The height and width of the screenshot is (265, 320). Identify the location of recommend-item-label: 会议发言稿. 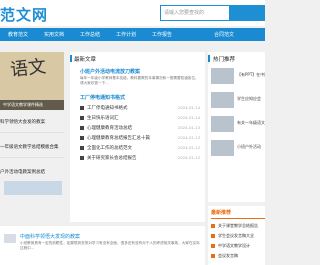
(228, 256).